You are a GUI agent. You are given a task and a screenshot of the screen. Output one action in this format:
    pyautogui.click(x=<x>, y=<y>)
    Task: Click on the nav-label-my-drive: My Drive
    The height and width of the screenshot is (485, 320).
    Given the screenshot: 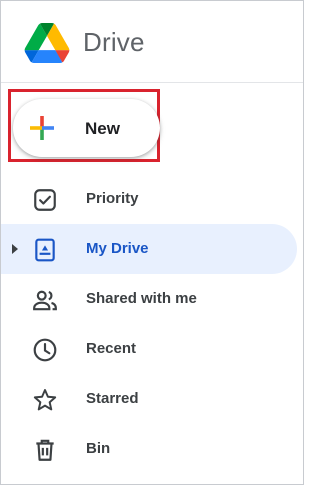 What is the action you would take?
    pyautogui.click(x=117, y=248)
    